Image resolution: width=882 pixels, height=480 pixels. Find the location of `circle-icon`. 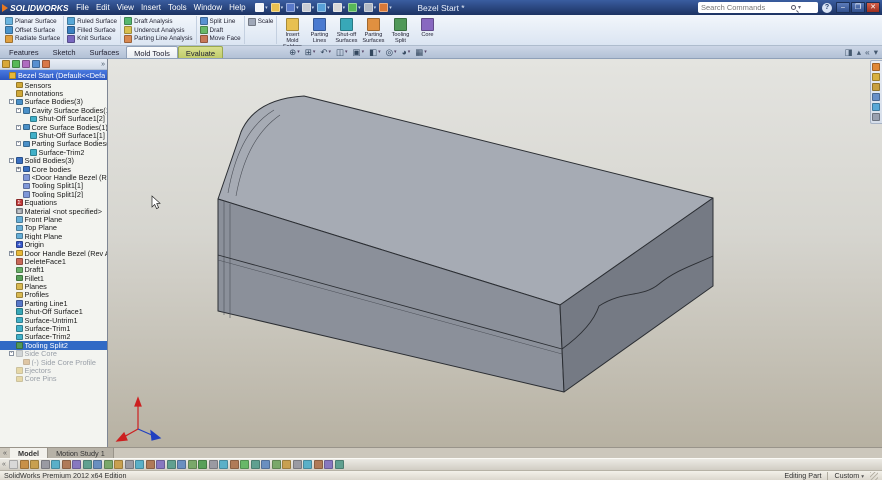

circle-icon is located at coordinates (56, 464).